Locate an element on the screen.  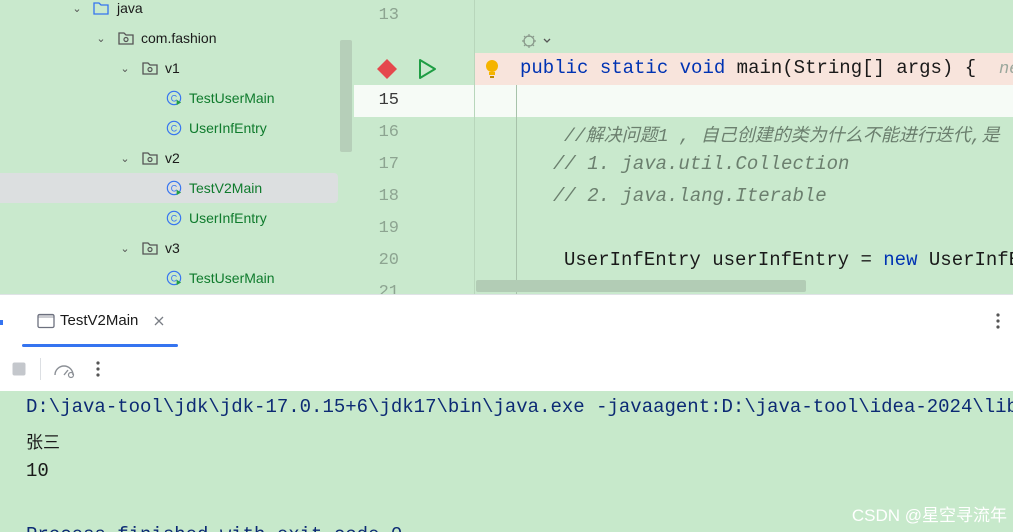
line-number: 17 is located at coordinates (388, 164).